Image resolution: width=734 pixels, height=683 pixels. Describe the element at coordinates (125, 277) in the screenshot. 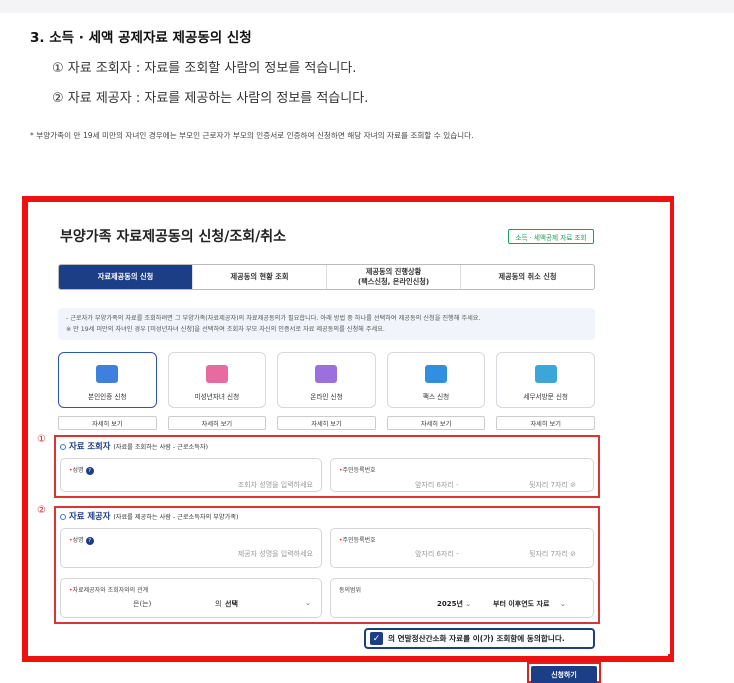

I see `tab-consent-apply: 자료제공동의 신청` at that location.